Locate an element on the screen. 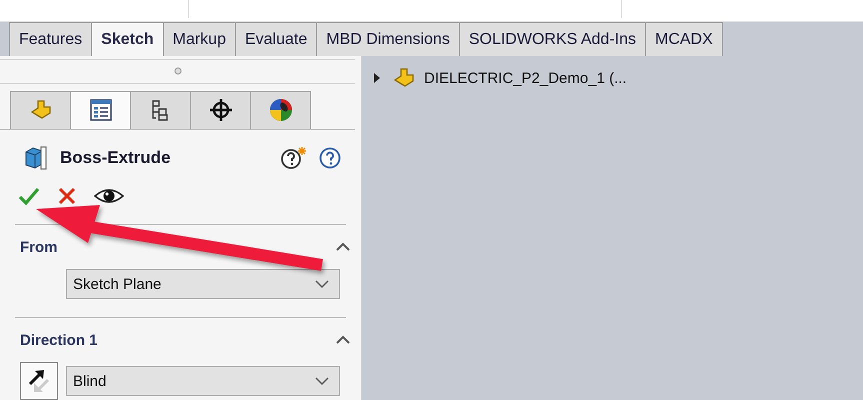  reverse-arrows-icon is located at coordinates (39, 381).